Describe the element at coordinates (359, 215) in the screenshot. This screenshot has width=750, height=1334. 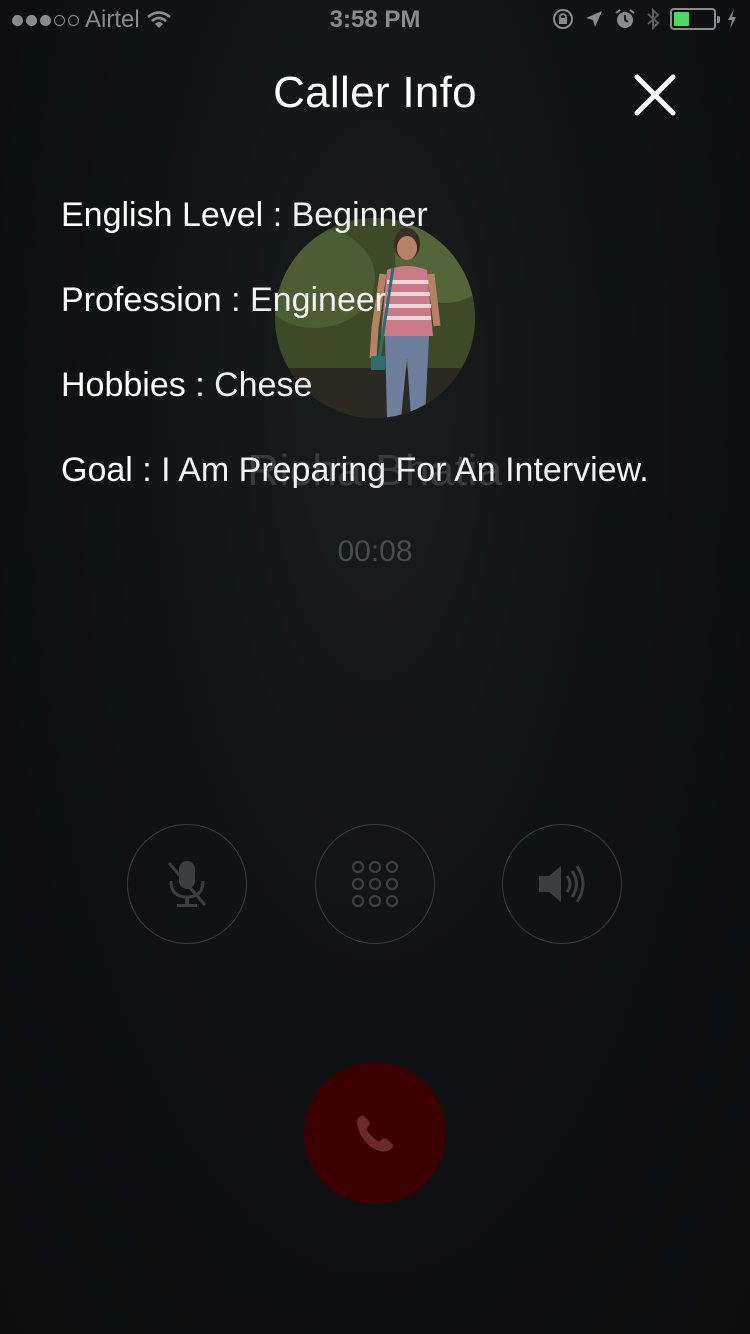
I see `info-value: Beginner` at that location.